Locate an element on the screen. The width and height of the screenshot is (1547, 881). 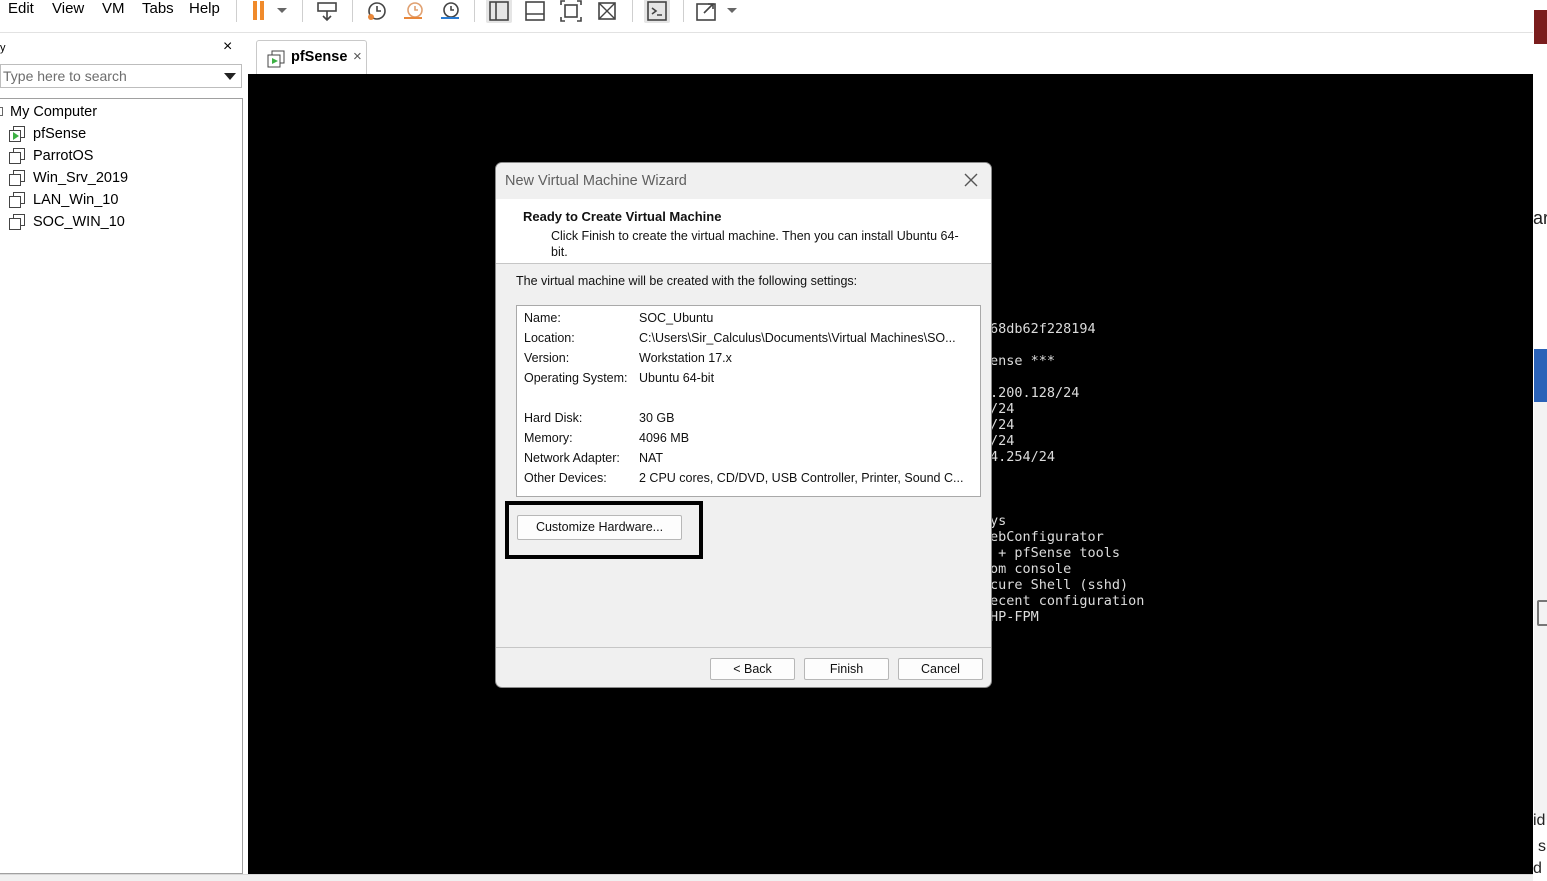
console-line: .200.128/24 is located at coordinates (1035, 393).